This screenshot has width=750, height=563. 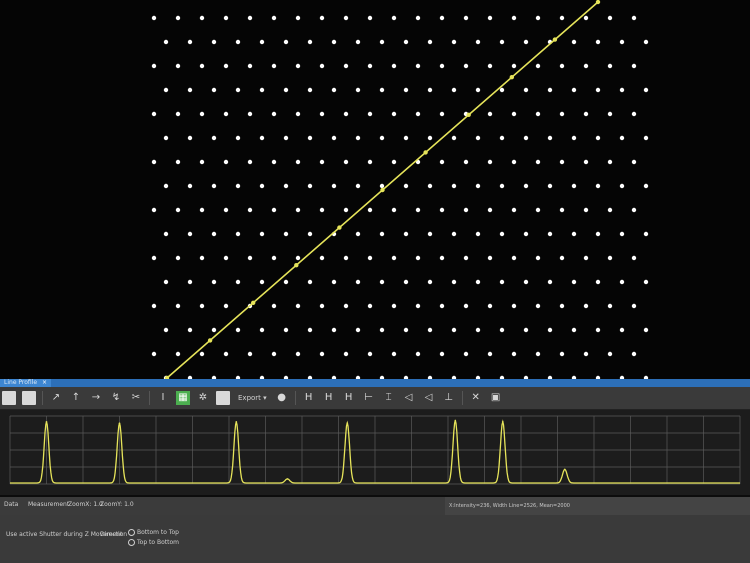 What do you see at coordinates (56, 398) in the screenshot?
I see `line-tool-icon: ↗` at bounding box center [56, 398].